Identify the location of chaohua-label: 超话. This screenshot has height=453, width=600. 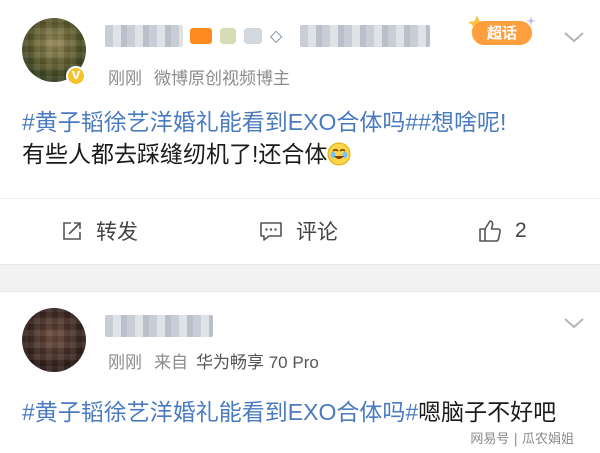
(502, 33).